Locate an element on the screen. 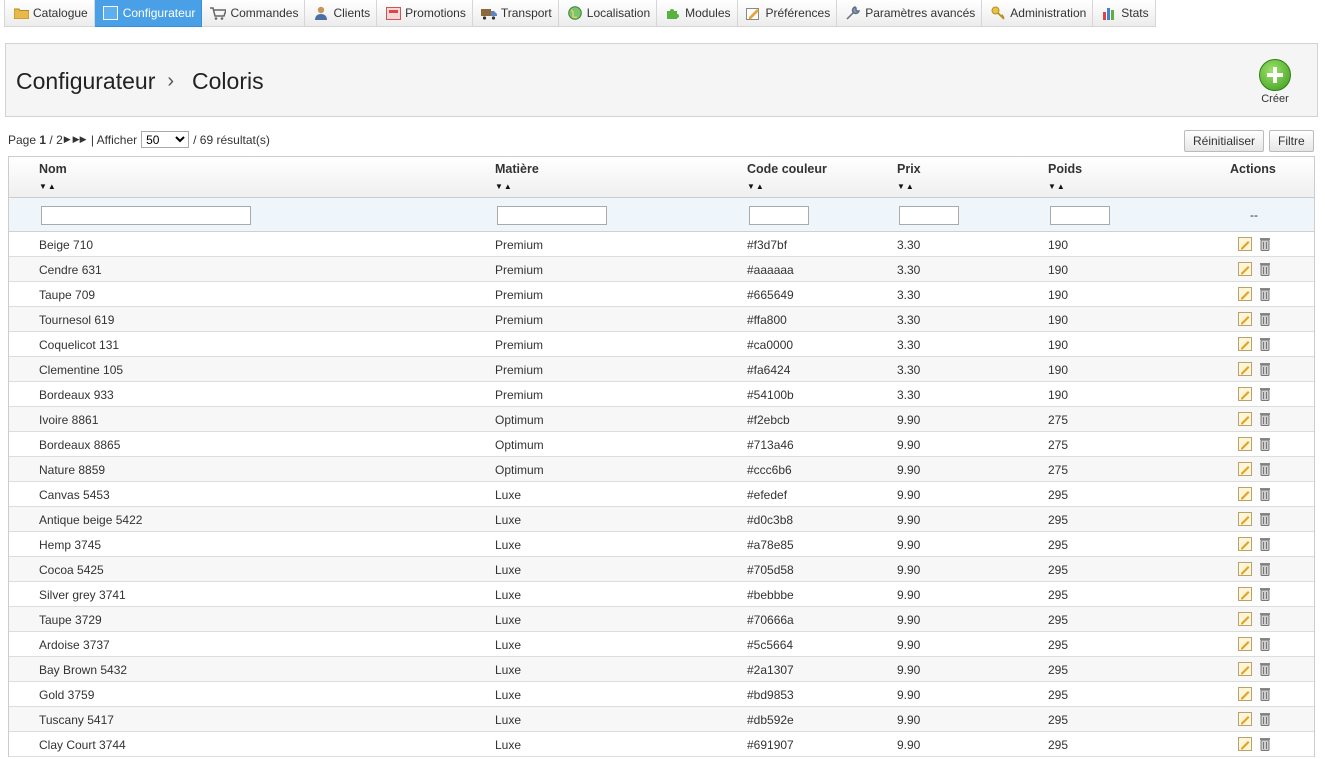 This screenshot has height=759, width=1325. next-page-icon: ▶ is located at coordinates (67, 139).